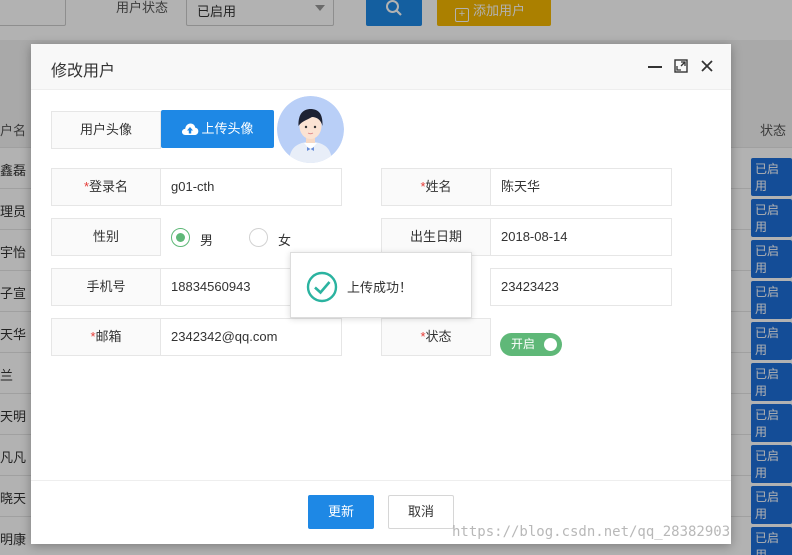 Image resolution: width=792 pixels, height=555 pixels. I want to click on login-name-label-text: 登录名, so click(109, 186).